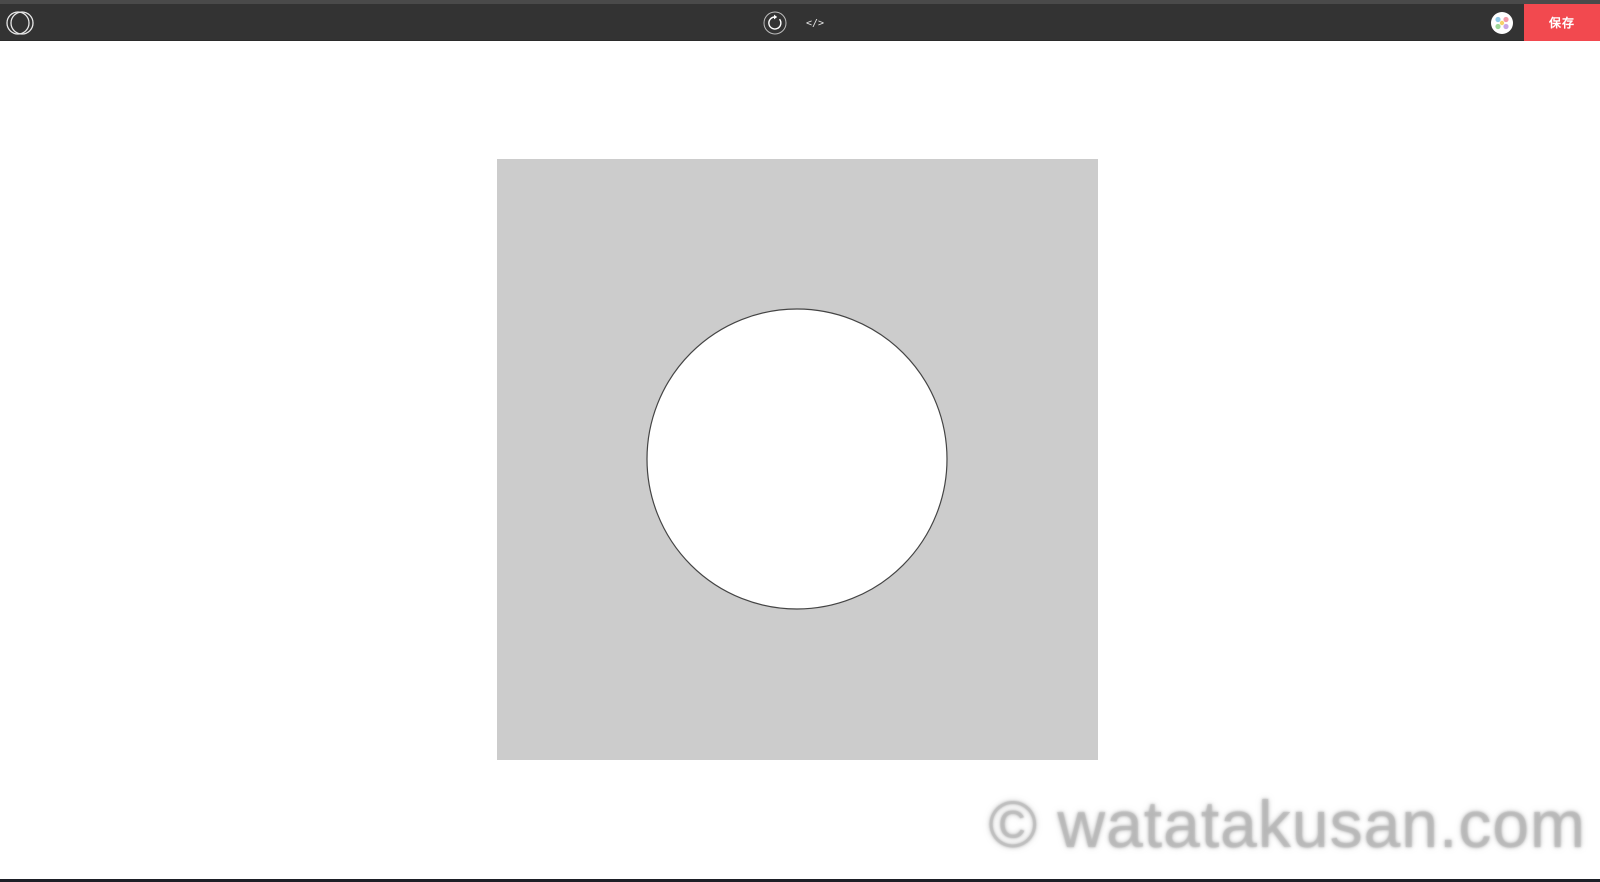 This screenshot has width=1600, height=882. I want to click on palette-icon, so click(1502, 23).